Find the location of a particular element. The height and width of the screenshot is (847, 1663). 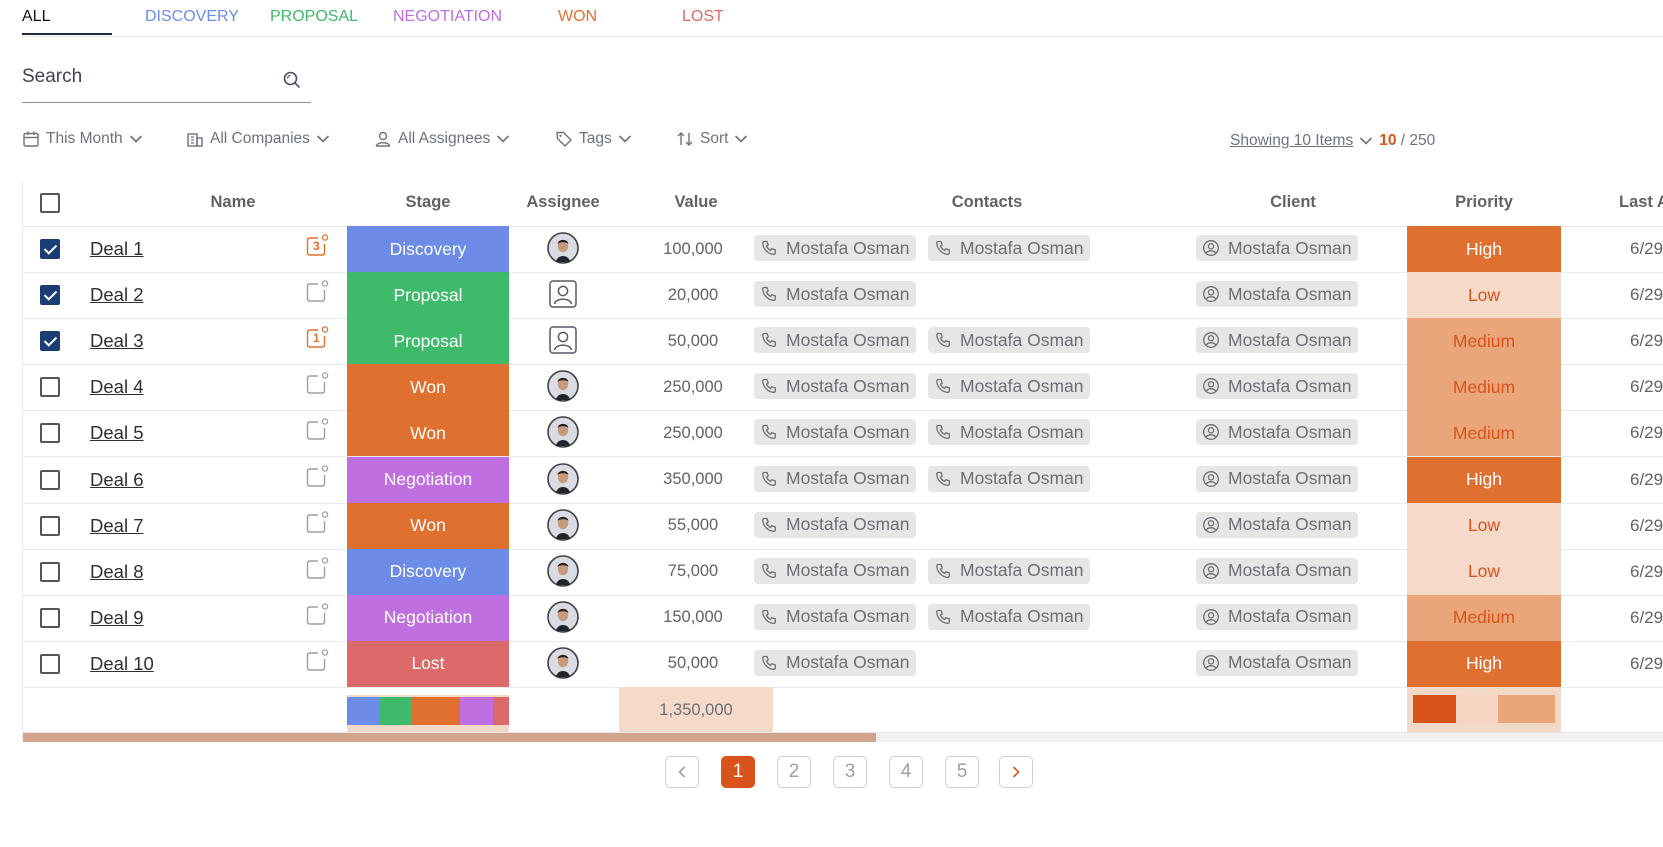

stage-badge: Lost is located at coordinates (428, 663).